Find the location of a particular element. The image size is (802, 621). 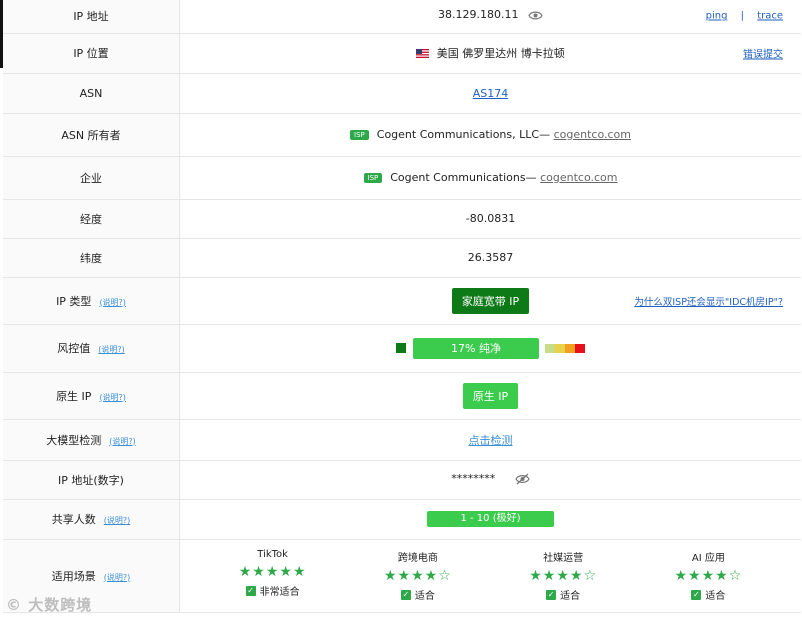

risk-meter: 17% 纯净 is located at coordinates (490, 348).